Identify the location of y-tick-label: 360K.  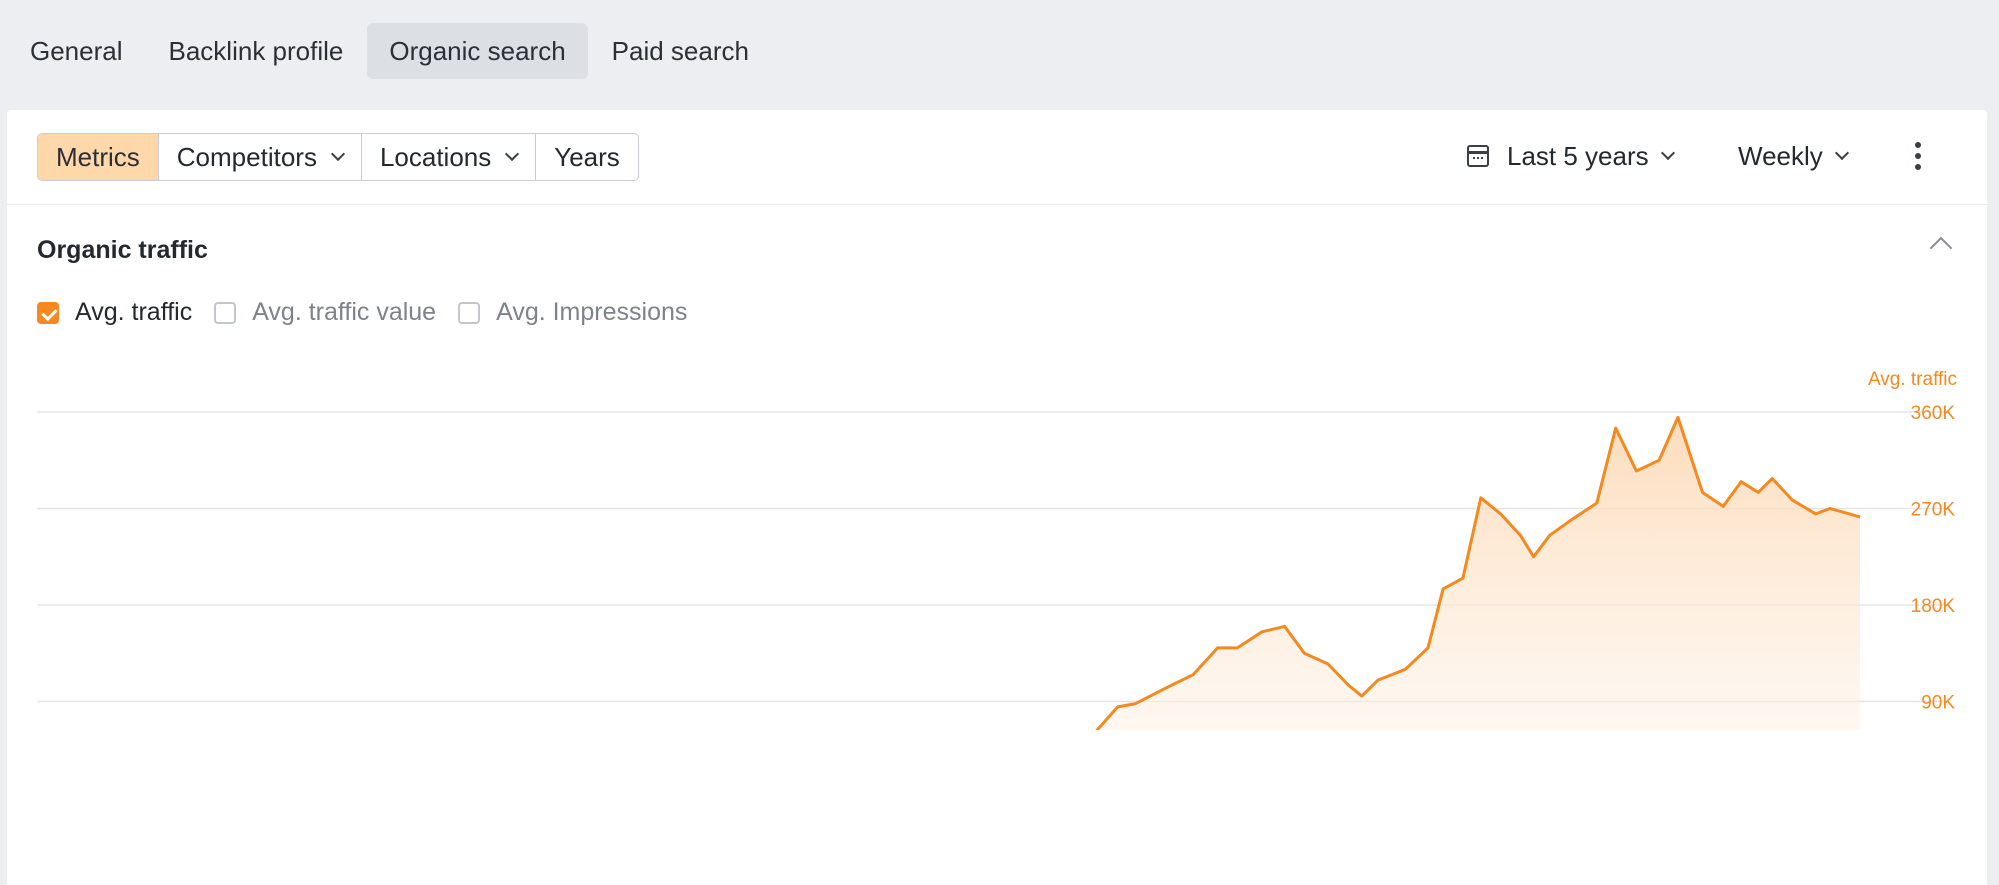
(1933, 413).